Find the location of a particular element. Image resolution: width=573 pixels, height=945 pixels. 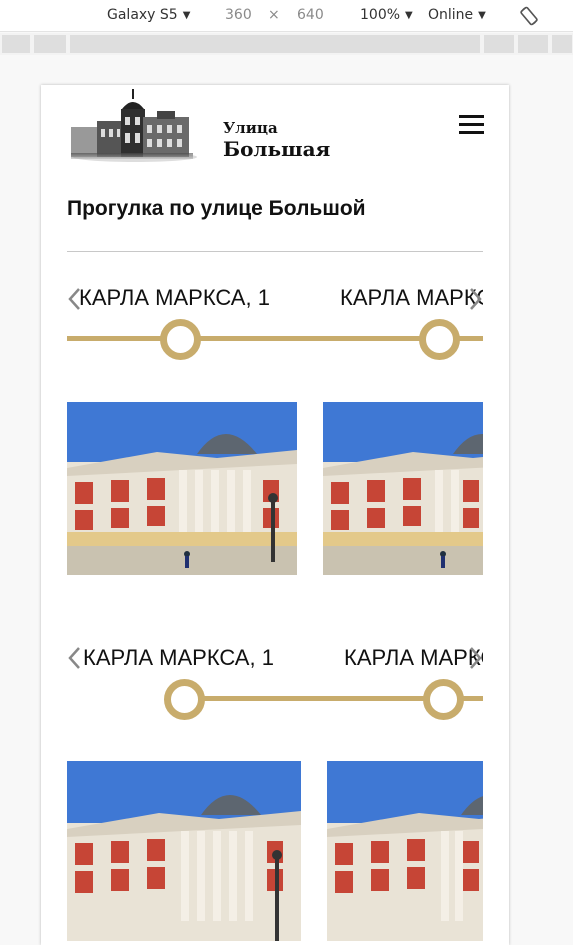

device-width-input: 360 is located at coordinates (238, 15).